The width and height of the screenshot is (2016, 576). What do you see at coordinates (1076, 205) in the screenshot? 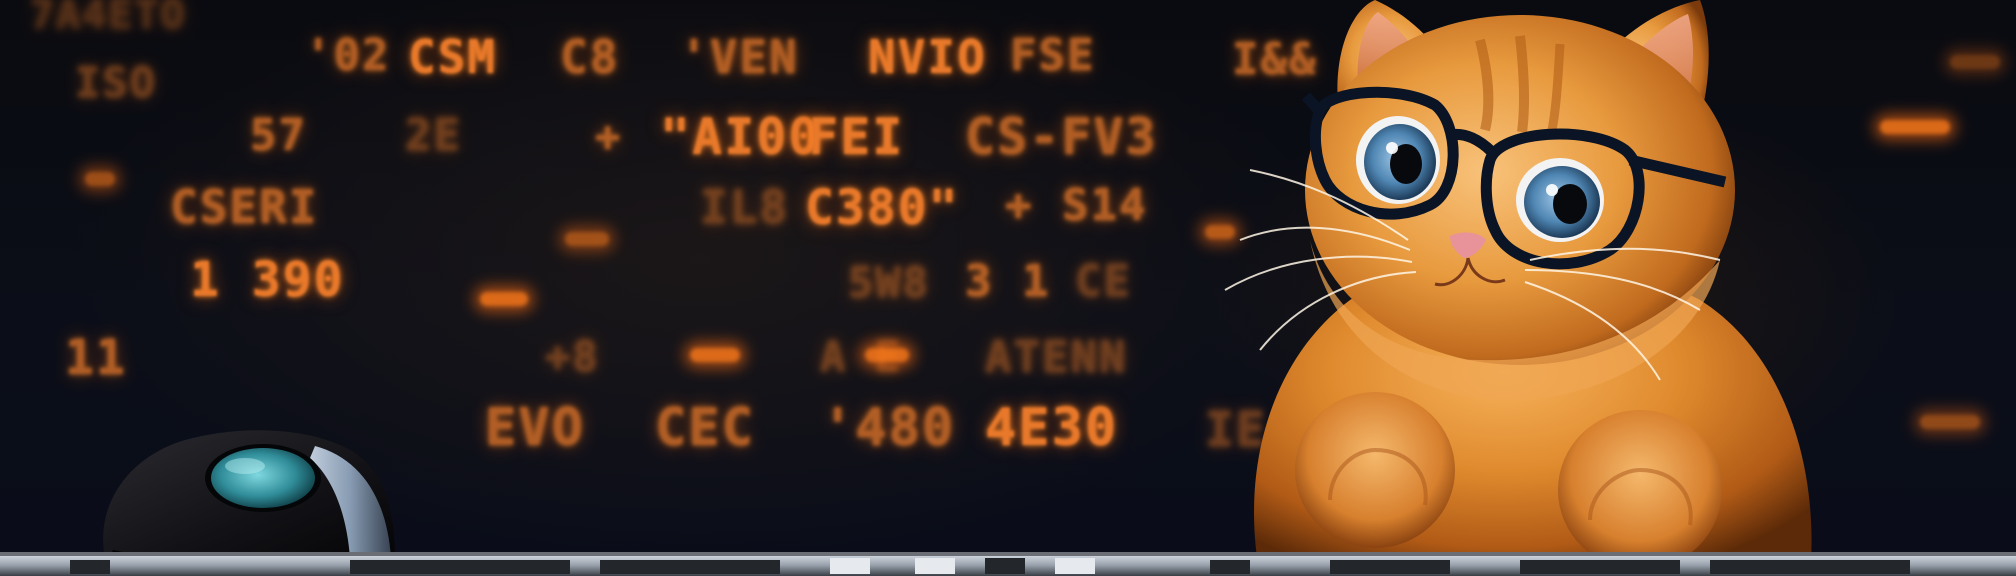
I see `ticker-text: + S14` at bounding box center [1076, 205].